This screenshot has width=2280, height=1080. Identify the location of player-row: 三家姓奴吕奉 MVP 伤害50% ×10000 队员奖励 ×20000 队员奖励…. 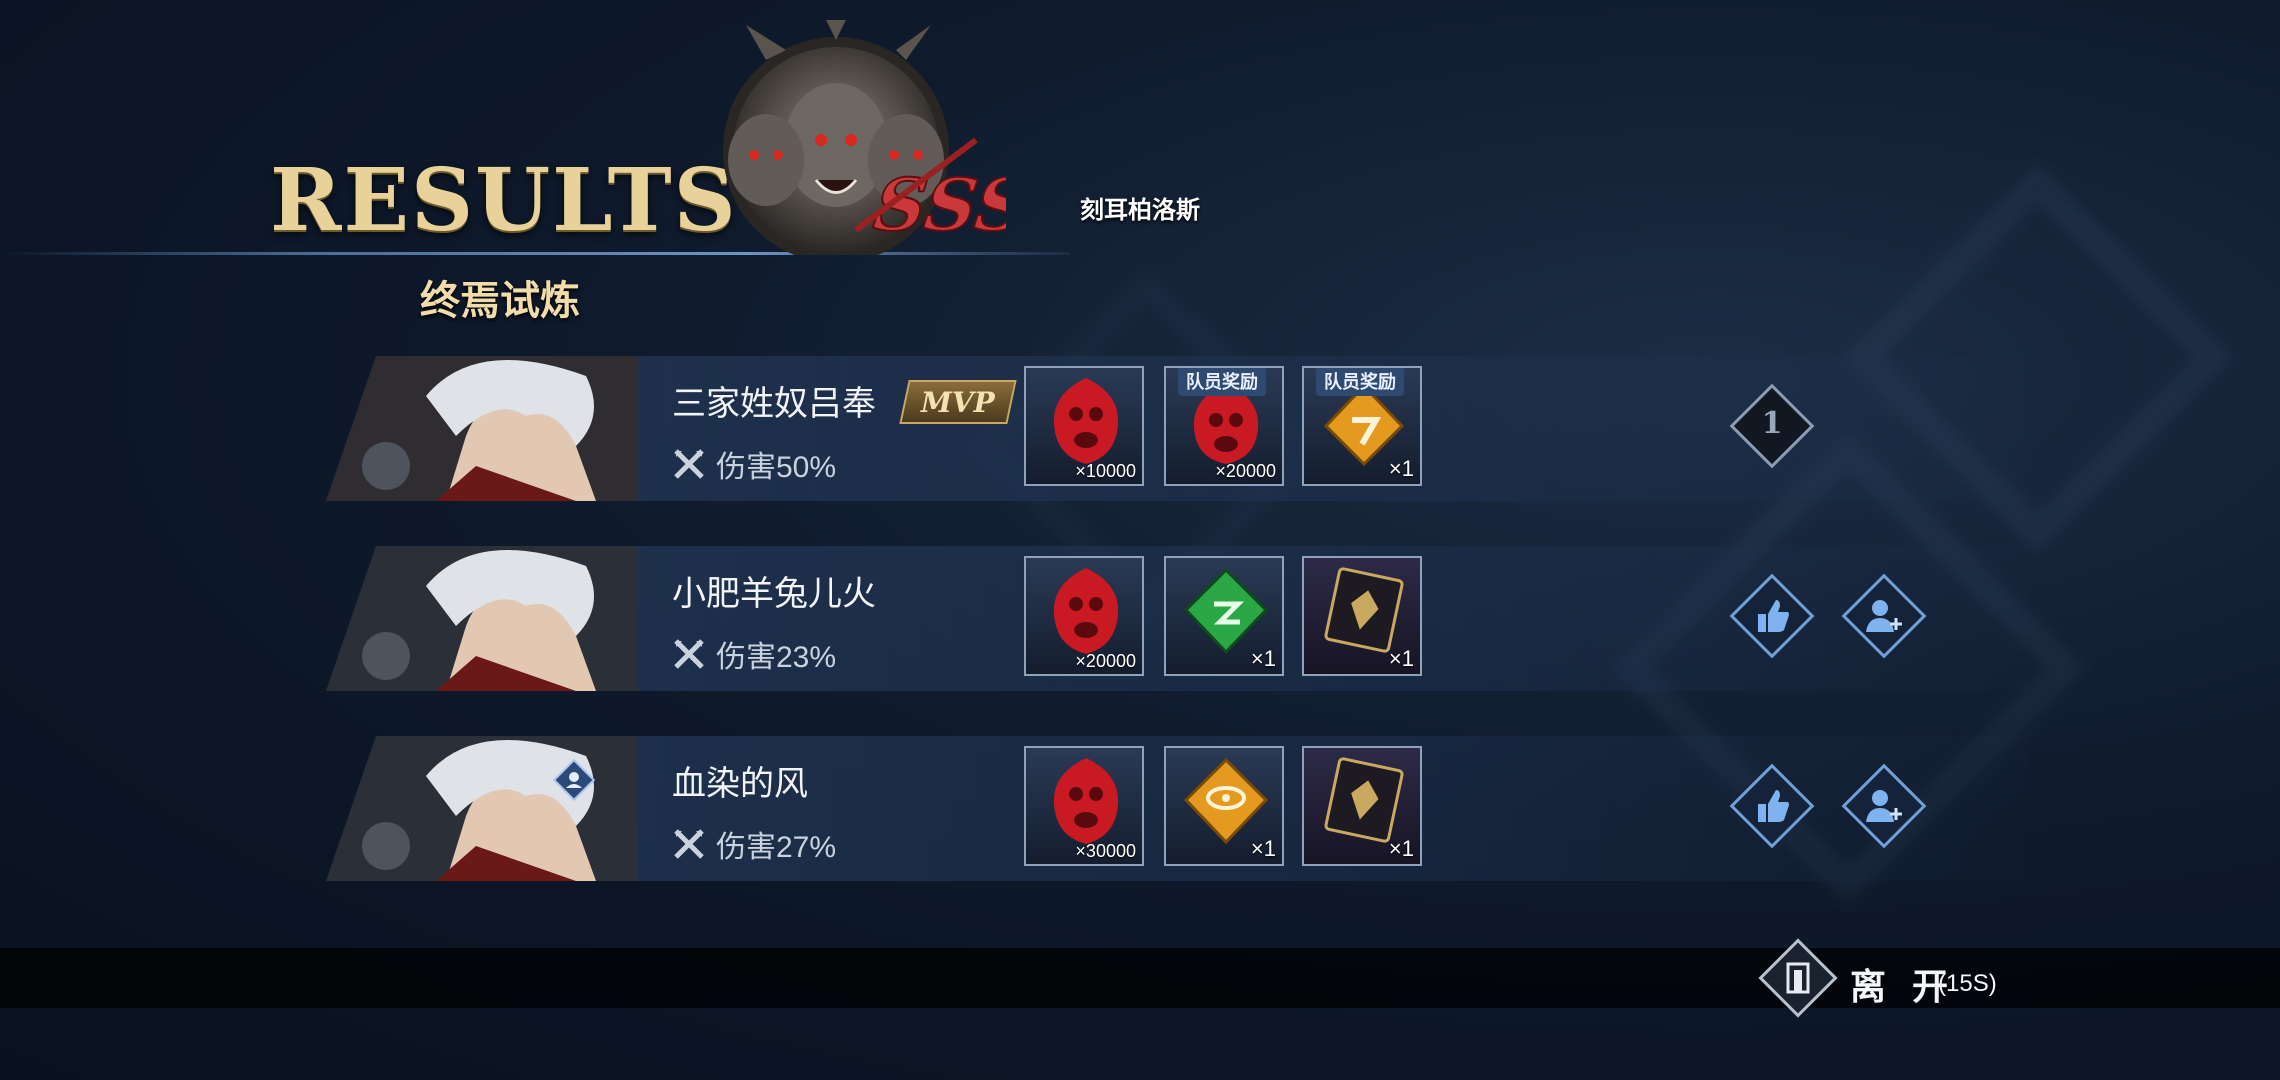
(1176, 428).